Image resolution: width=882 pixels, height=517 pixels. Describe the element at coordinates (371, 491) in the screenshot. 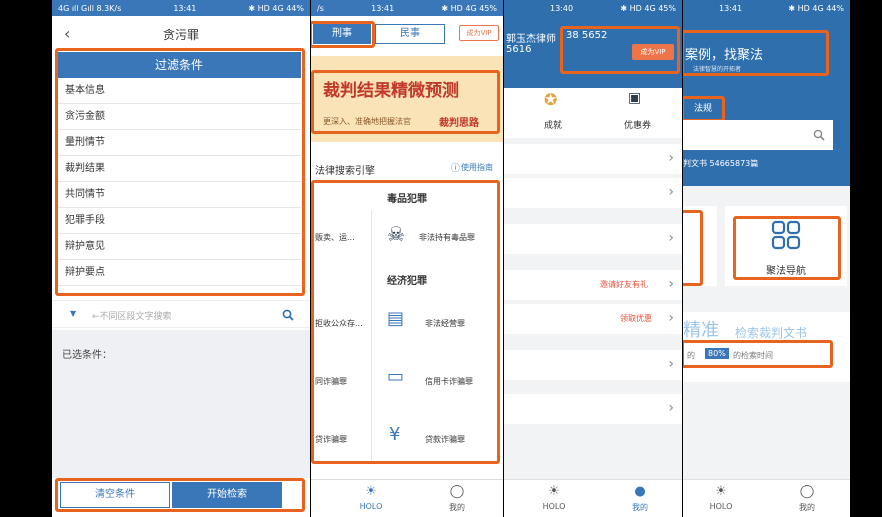

I see `holo-icon: ☀` at that location.